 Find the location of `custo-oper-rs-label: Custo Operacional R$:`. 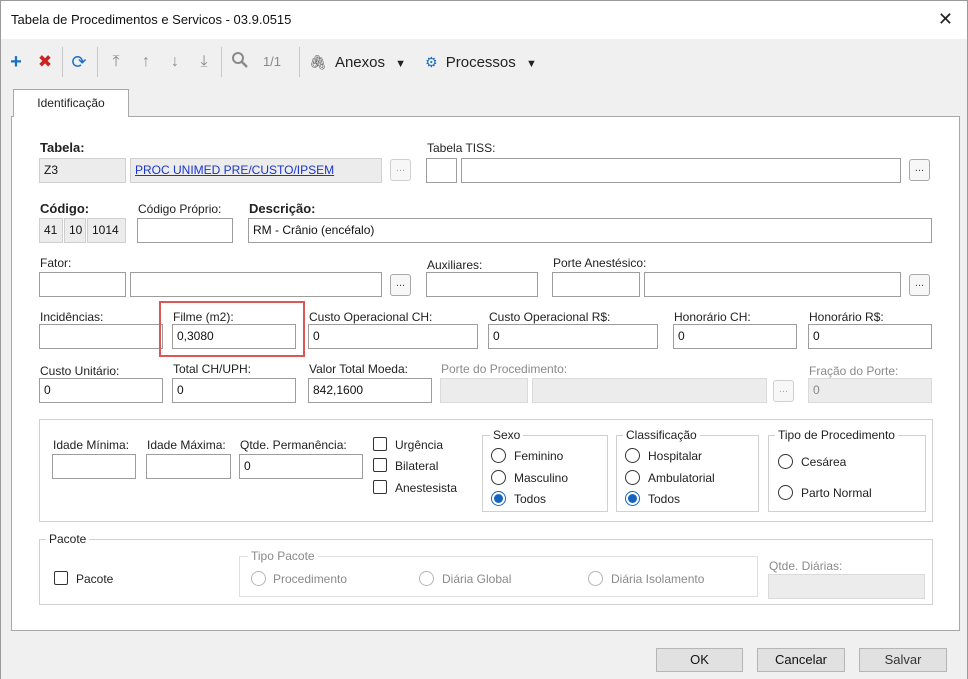

custo-oper-rs-label: Custo Operacional R$: is located at coordinates (550, 317).